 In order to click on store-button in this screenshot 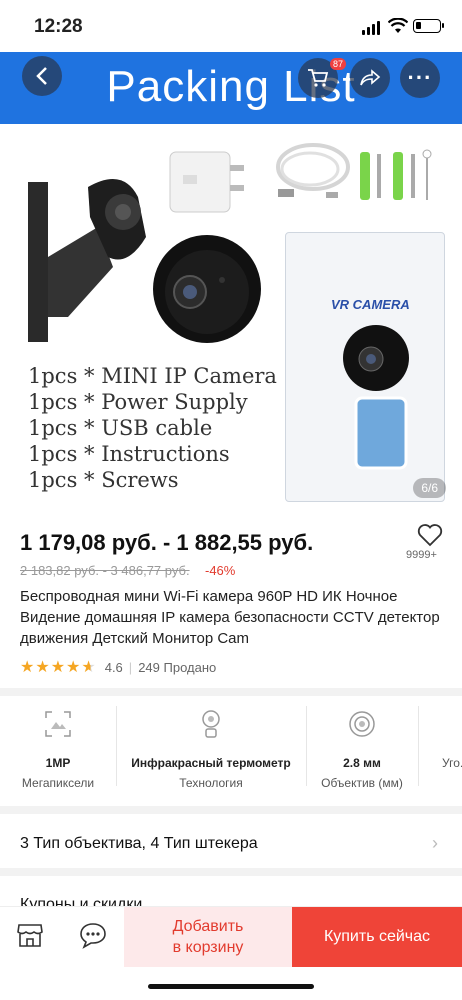, I will do `click(30, 935)`.